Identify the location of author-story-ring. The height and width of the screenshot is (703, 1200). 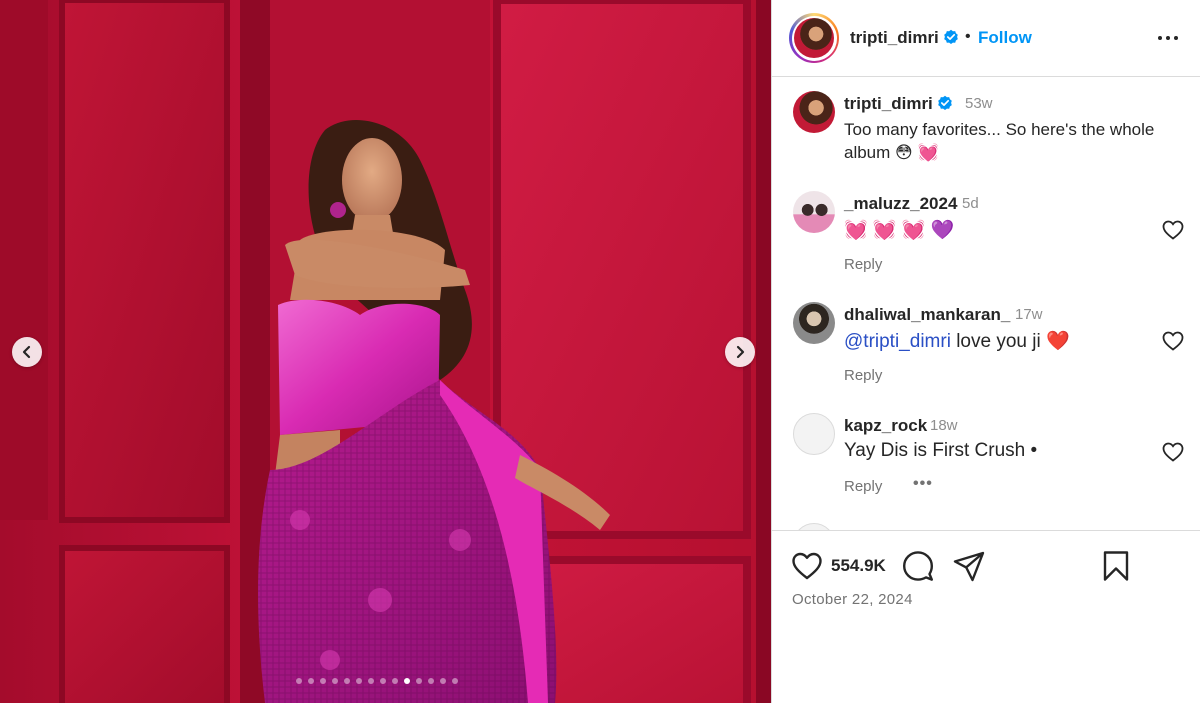
(814, 38).